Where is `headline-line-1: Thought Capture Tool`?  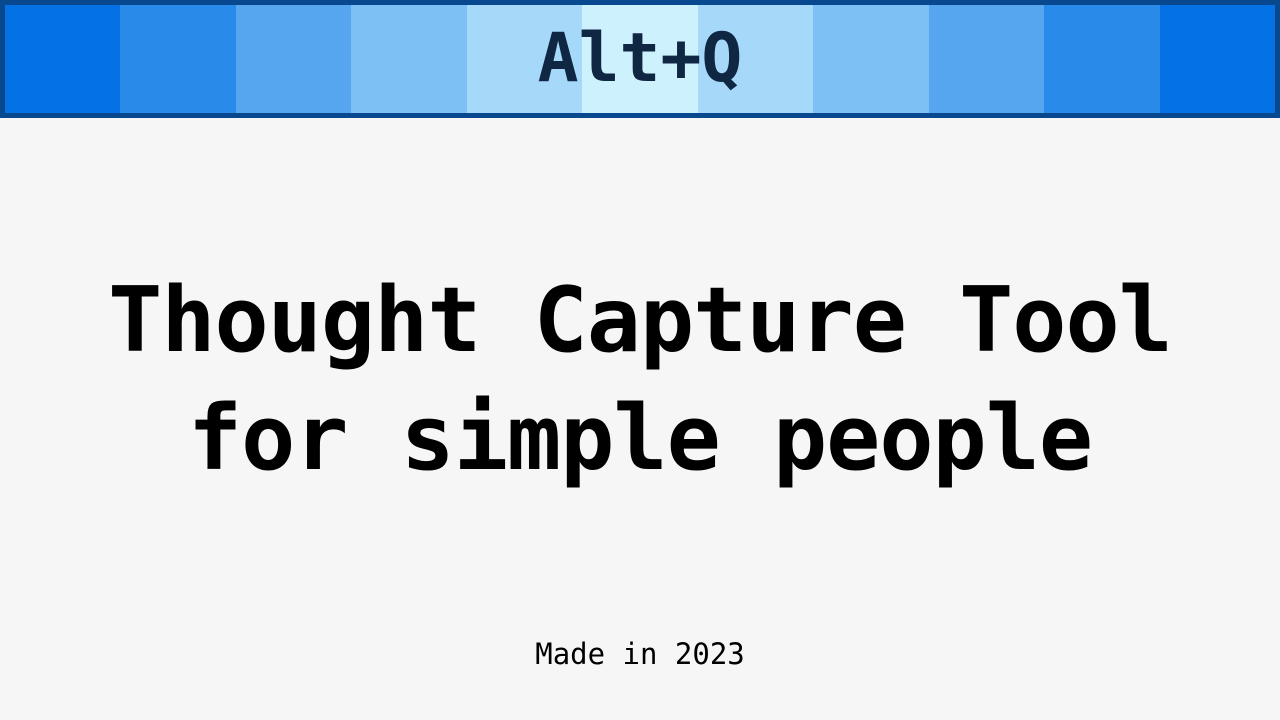
headline-line-1: Thought Capture Tool is located at coordinates (640, 320).